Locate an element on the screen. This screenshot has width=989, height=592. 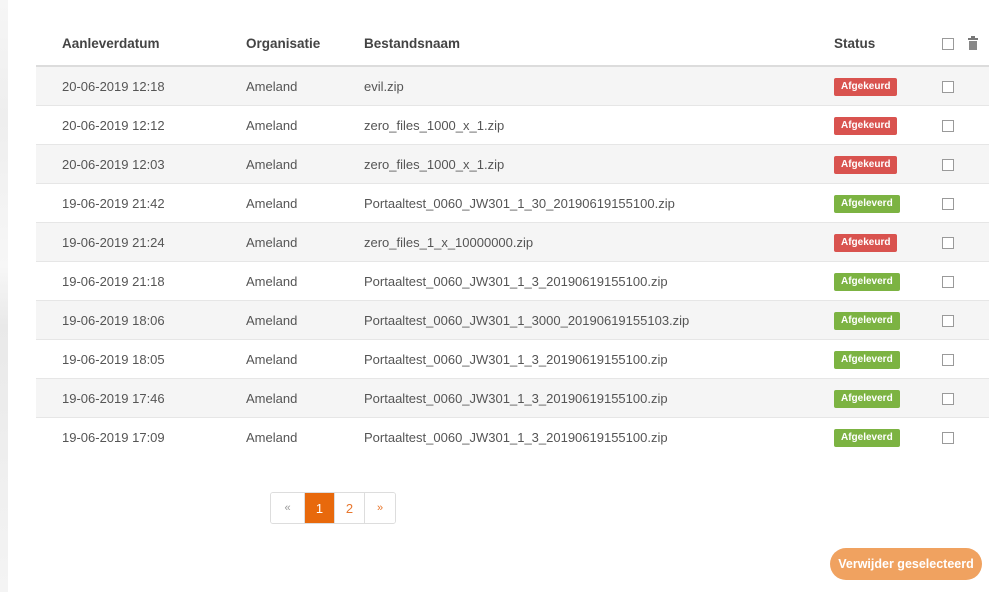
cell-date: 19-06-2019 18:05 is located at coordinates (141, 359).